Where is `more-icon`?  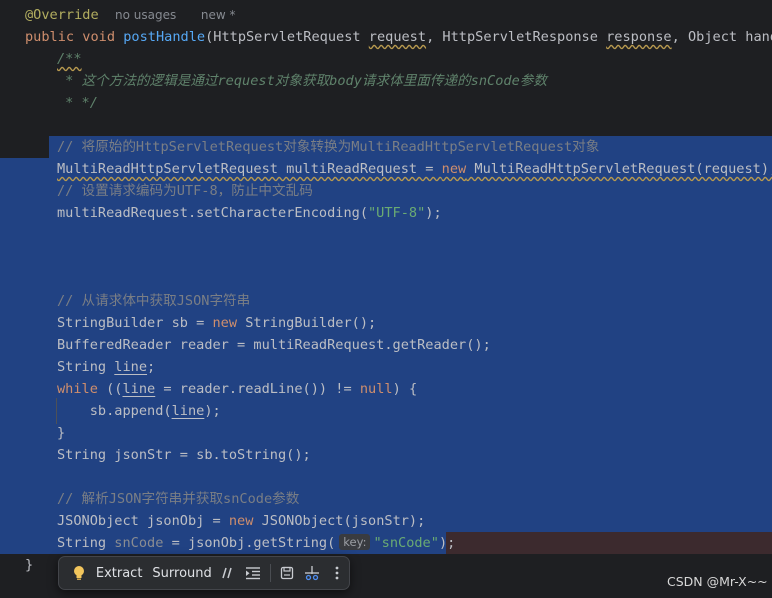 more-icon is located at coordinates (336, 573).